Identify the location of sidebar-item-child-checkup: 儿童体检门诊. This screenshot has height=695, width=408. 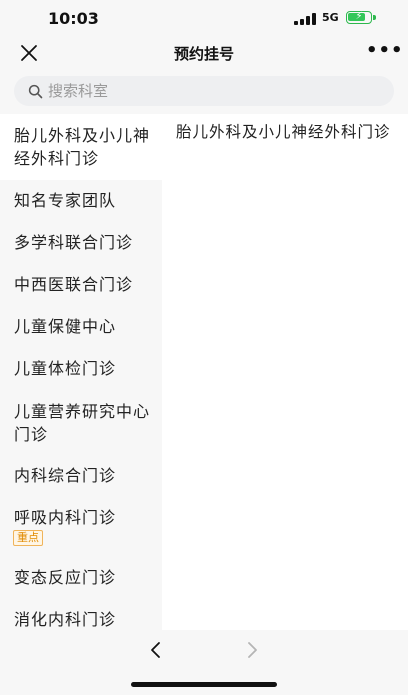
(81, 369).